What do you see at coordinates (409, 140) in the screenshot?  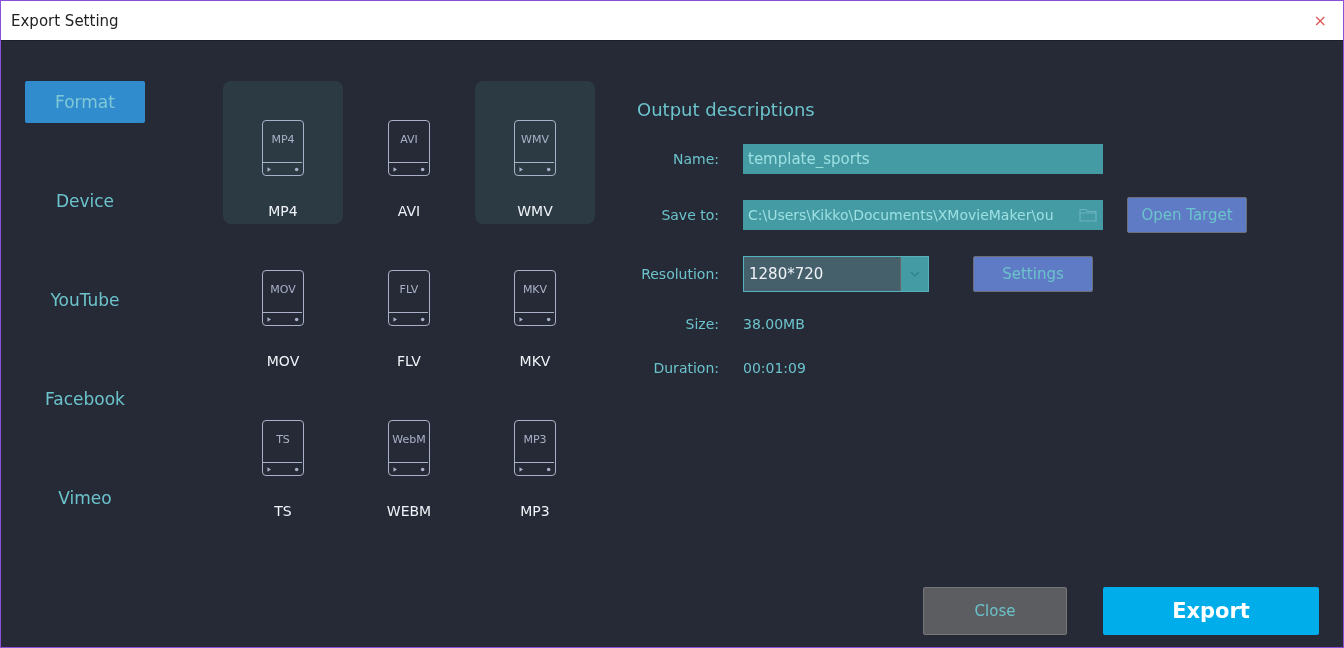 I see `format-badge-text: AVI` at bounding box center [409, 140].